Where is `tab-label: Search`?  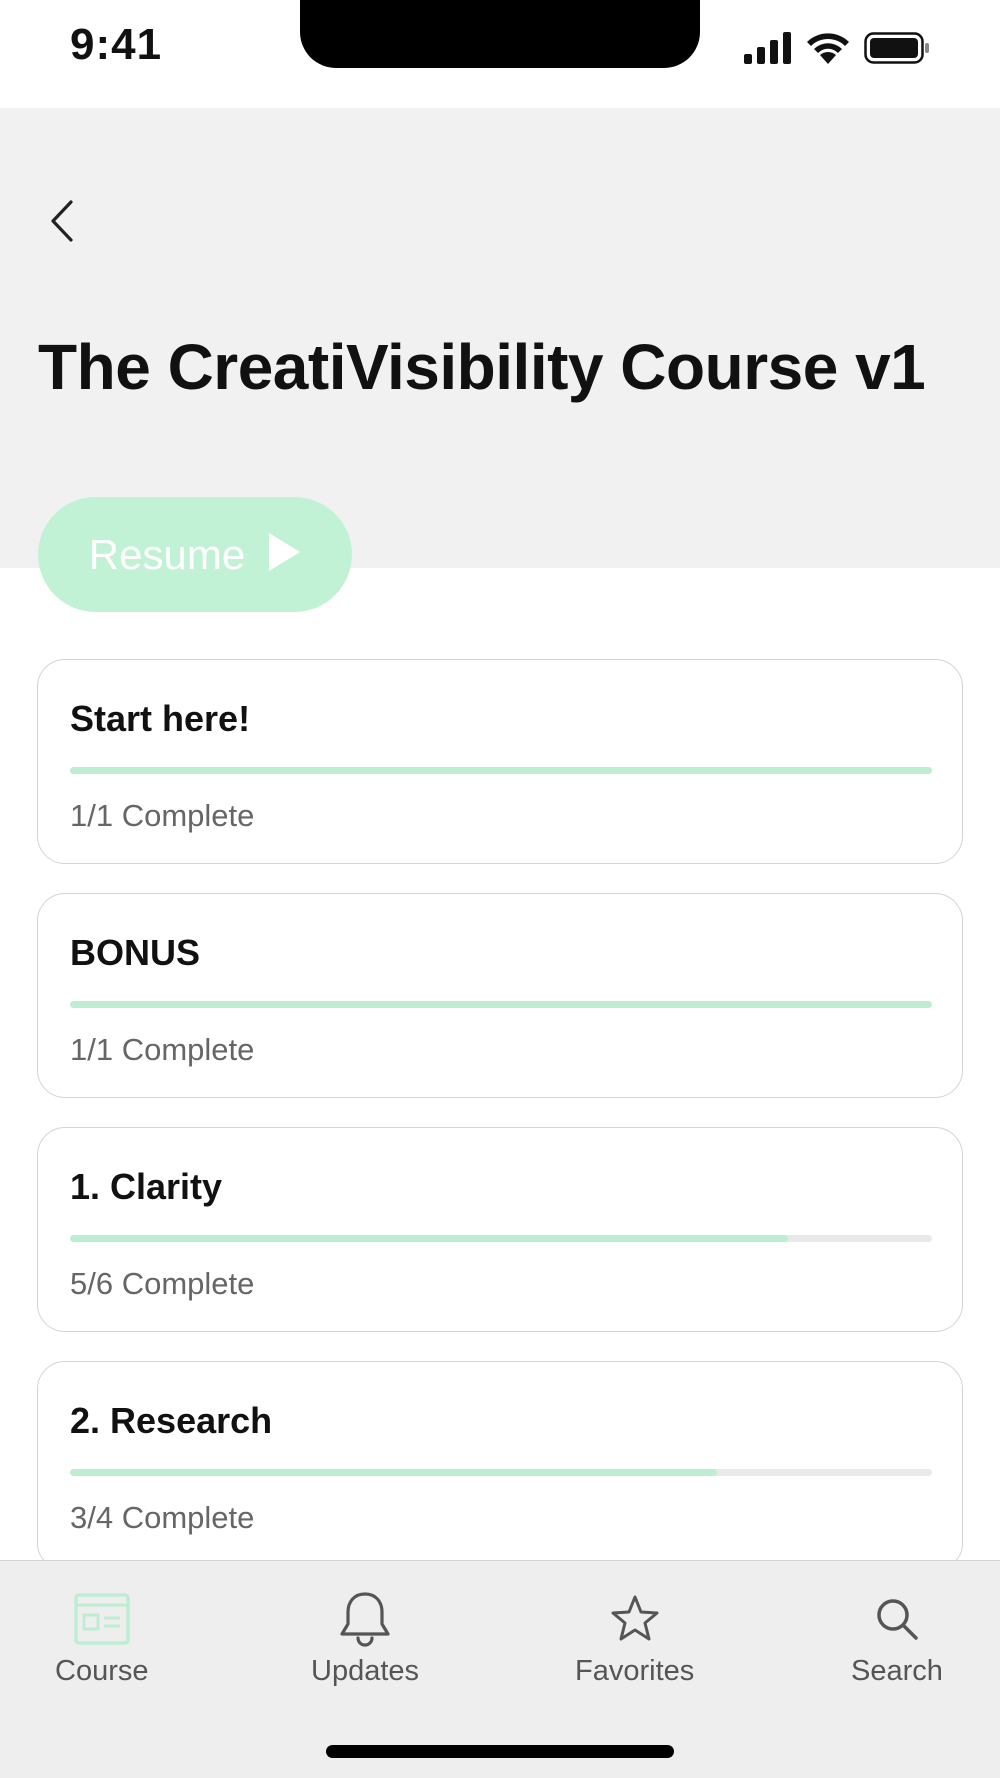 tab-label: Search is located at coordinates (897, 1671).